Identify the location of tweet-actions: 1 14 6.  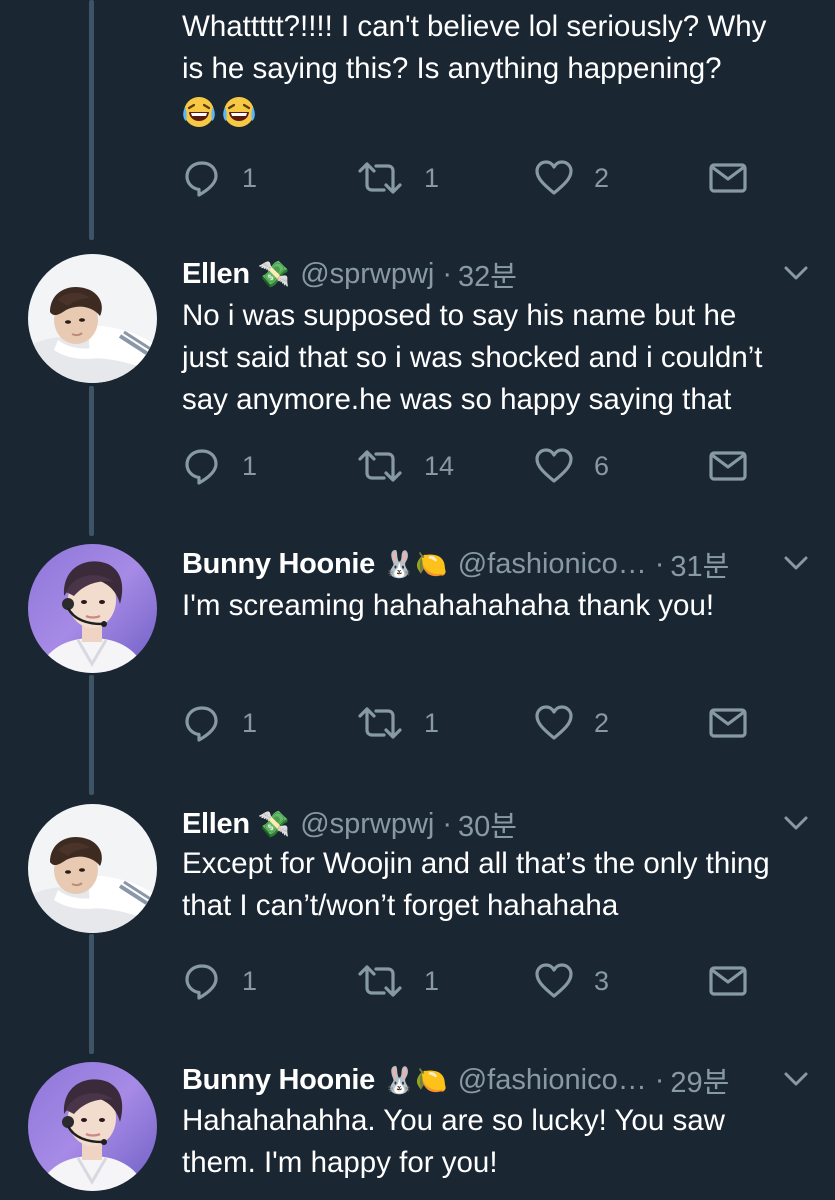
(472, 466).